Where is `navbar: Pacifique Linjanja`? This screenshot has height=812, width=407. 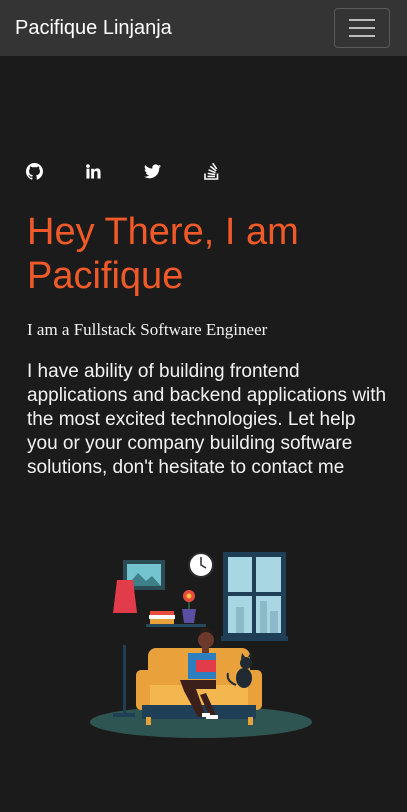
navbar: Pacifique Linjanja is located at coordinates (203, 28).